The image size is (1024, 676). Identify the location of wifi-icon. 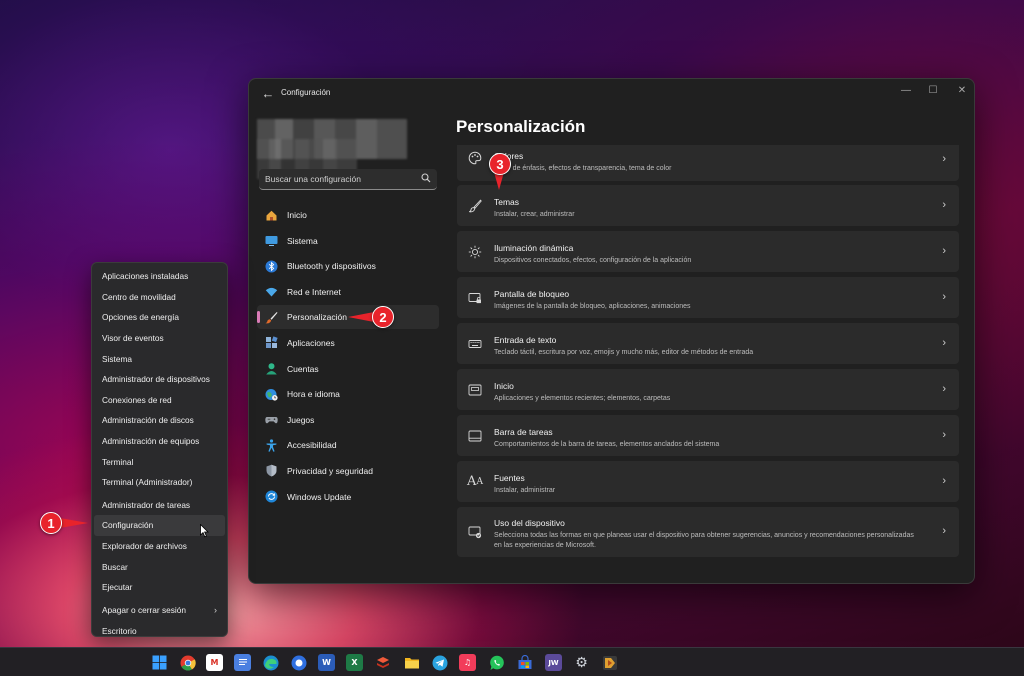
(271, 291).